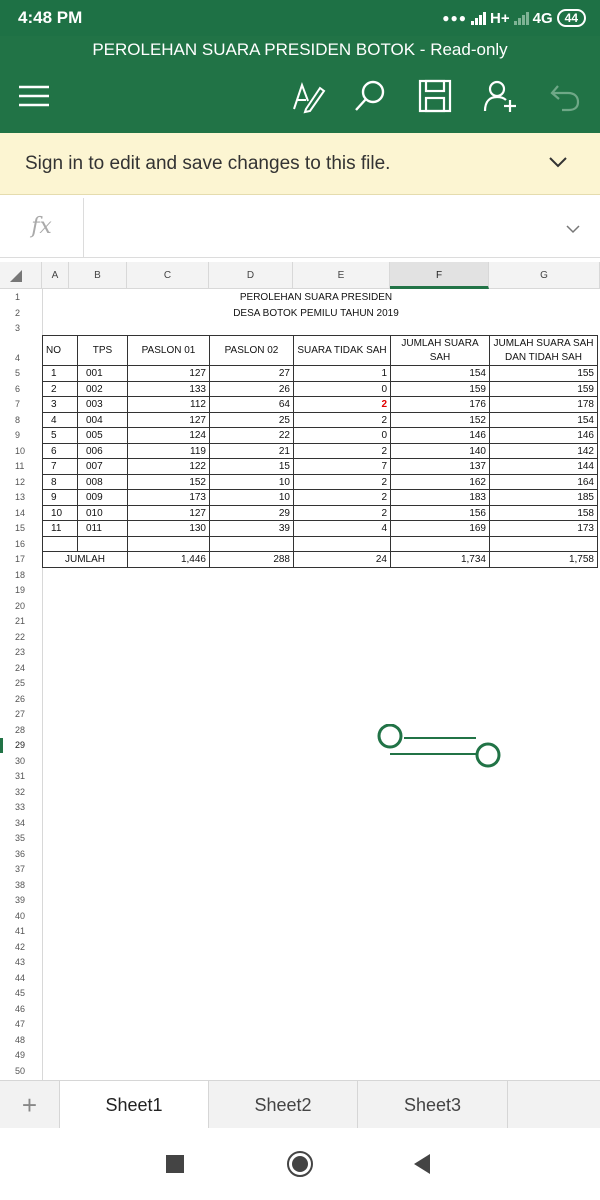 The height and width of the screenshot is (1200, 600). I want to click on table-cell-tps: 009, so click(103, 498).